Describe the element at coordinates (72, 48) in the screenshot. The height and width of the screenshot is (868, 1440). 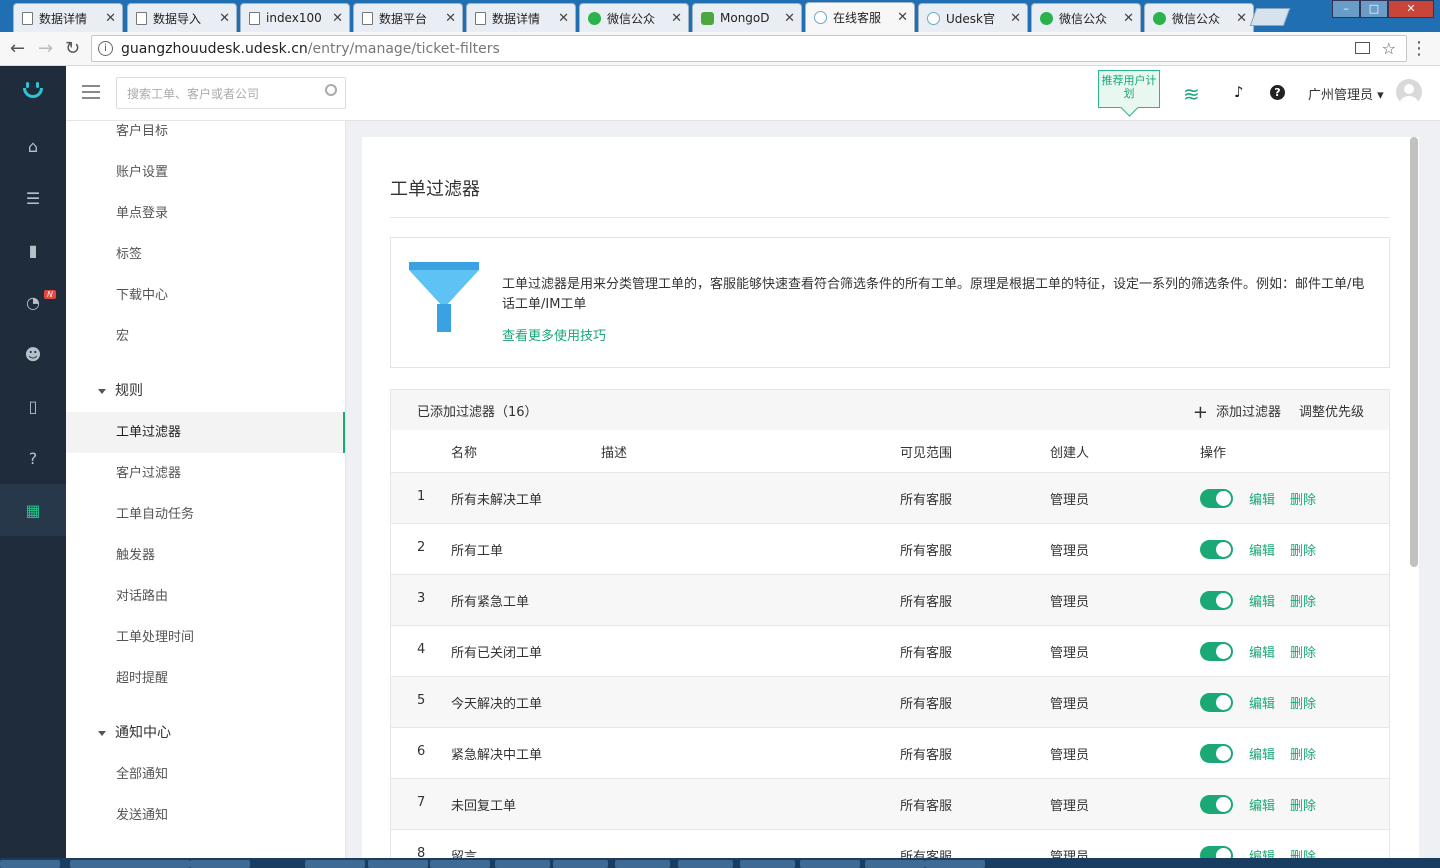
I see `reload-icon: ↻` at that location.